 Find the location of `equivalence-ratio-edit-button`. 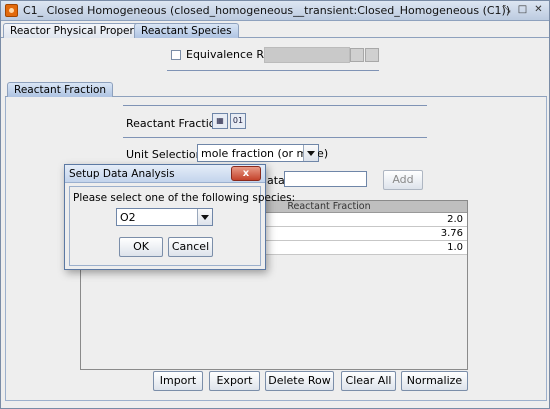

equivalence-ratio-edit-button is located at coordinates (357, 55).